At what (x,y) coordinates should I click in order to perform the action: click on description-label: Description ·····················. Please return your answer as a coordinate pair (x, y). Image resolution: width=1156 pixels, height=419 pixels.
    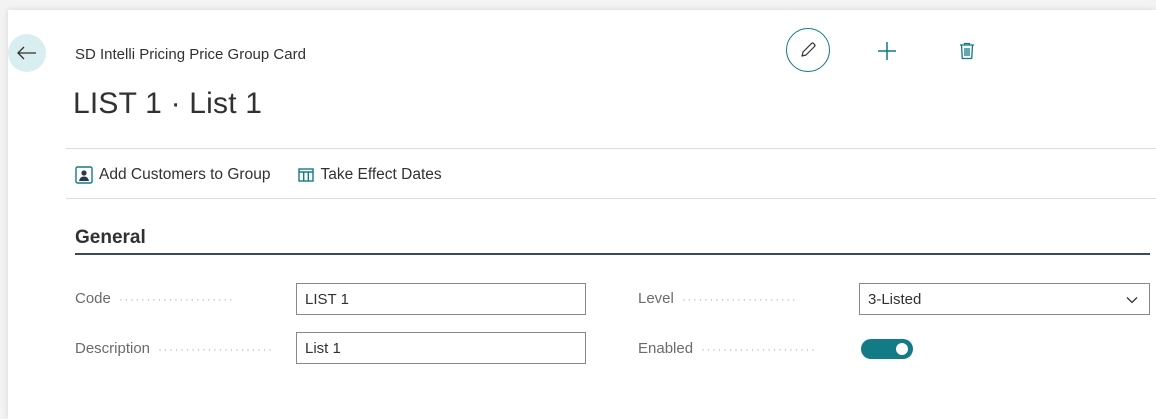
    Looking at the image, I should click on (181, 348).